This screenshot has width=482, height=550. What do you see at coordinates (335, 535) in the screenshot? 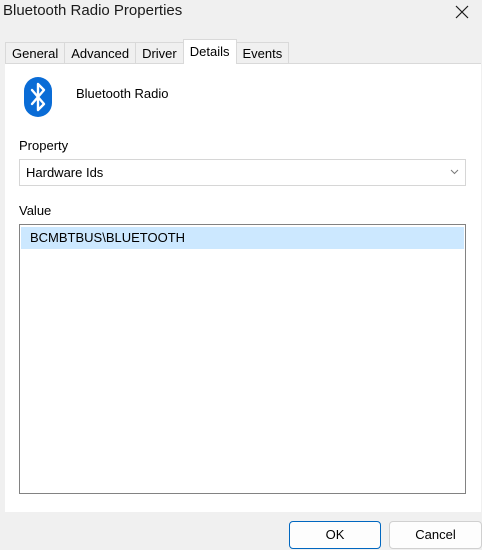
I see `ok-button: OK` at bounding box center [335, 535].